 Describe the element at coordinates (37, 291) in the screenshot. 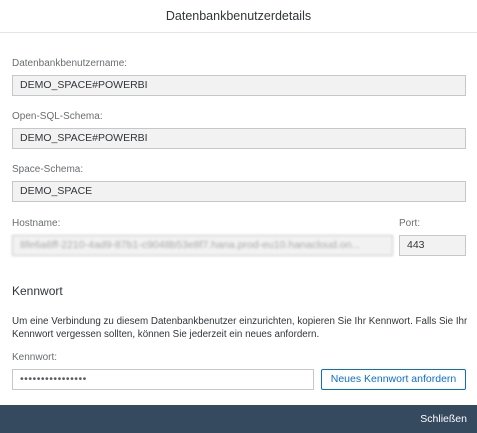

I see `password-section-title: Kennwort` at that location.